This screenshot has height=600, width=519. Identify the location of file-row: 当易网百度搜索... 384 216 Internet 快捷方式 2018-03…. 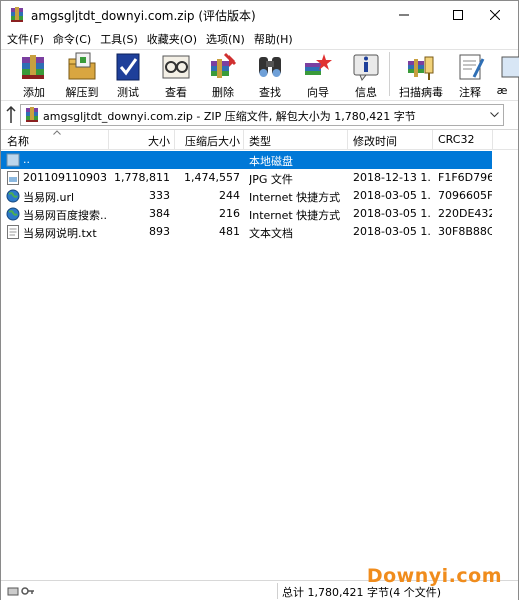
(246, 214).